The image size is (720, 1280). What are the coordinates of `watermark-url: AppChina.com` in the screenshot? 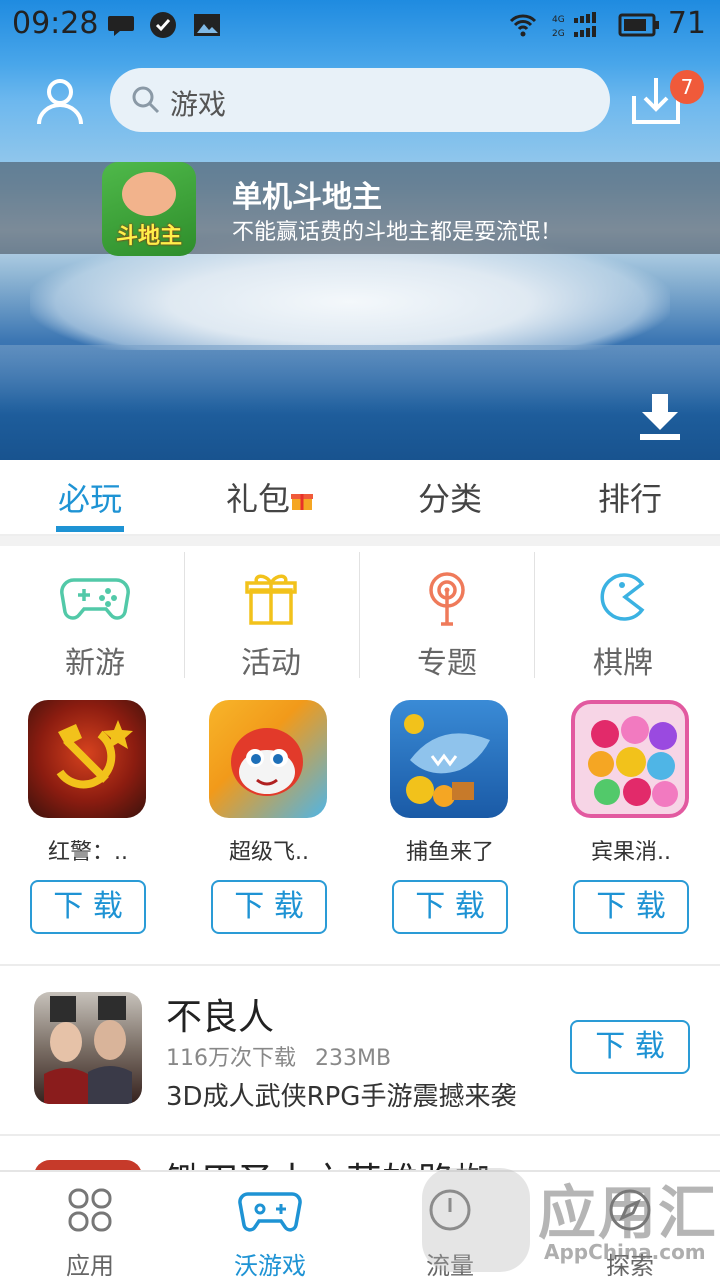 It's located at (625, 1252).